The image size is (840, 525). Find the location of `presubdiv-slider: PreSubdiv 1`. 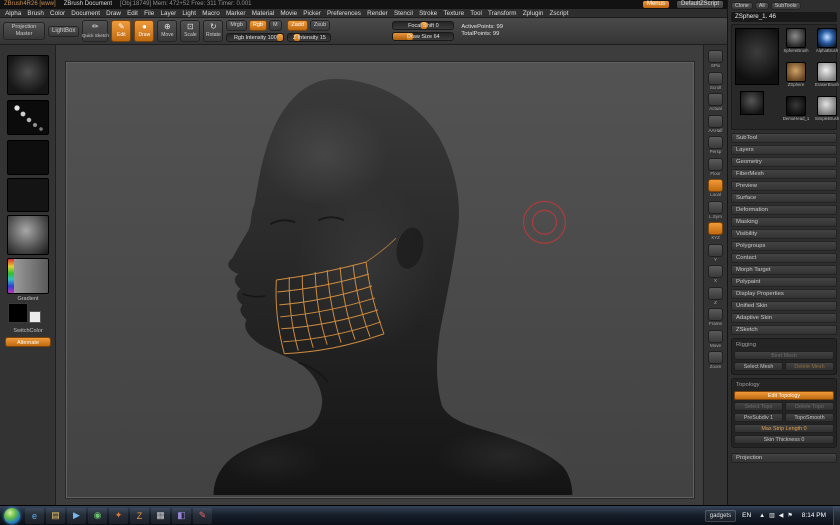

presubdiv-slider: PreSubdiv 1 is located at coordinates (758, 417).